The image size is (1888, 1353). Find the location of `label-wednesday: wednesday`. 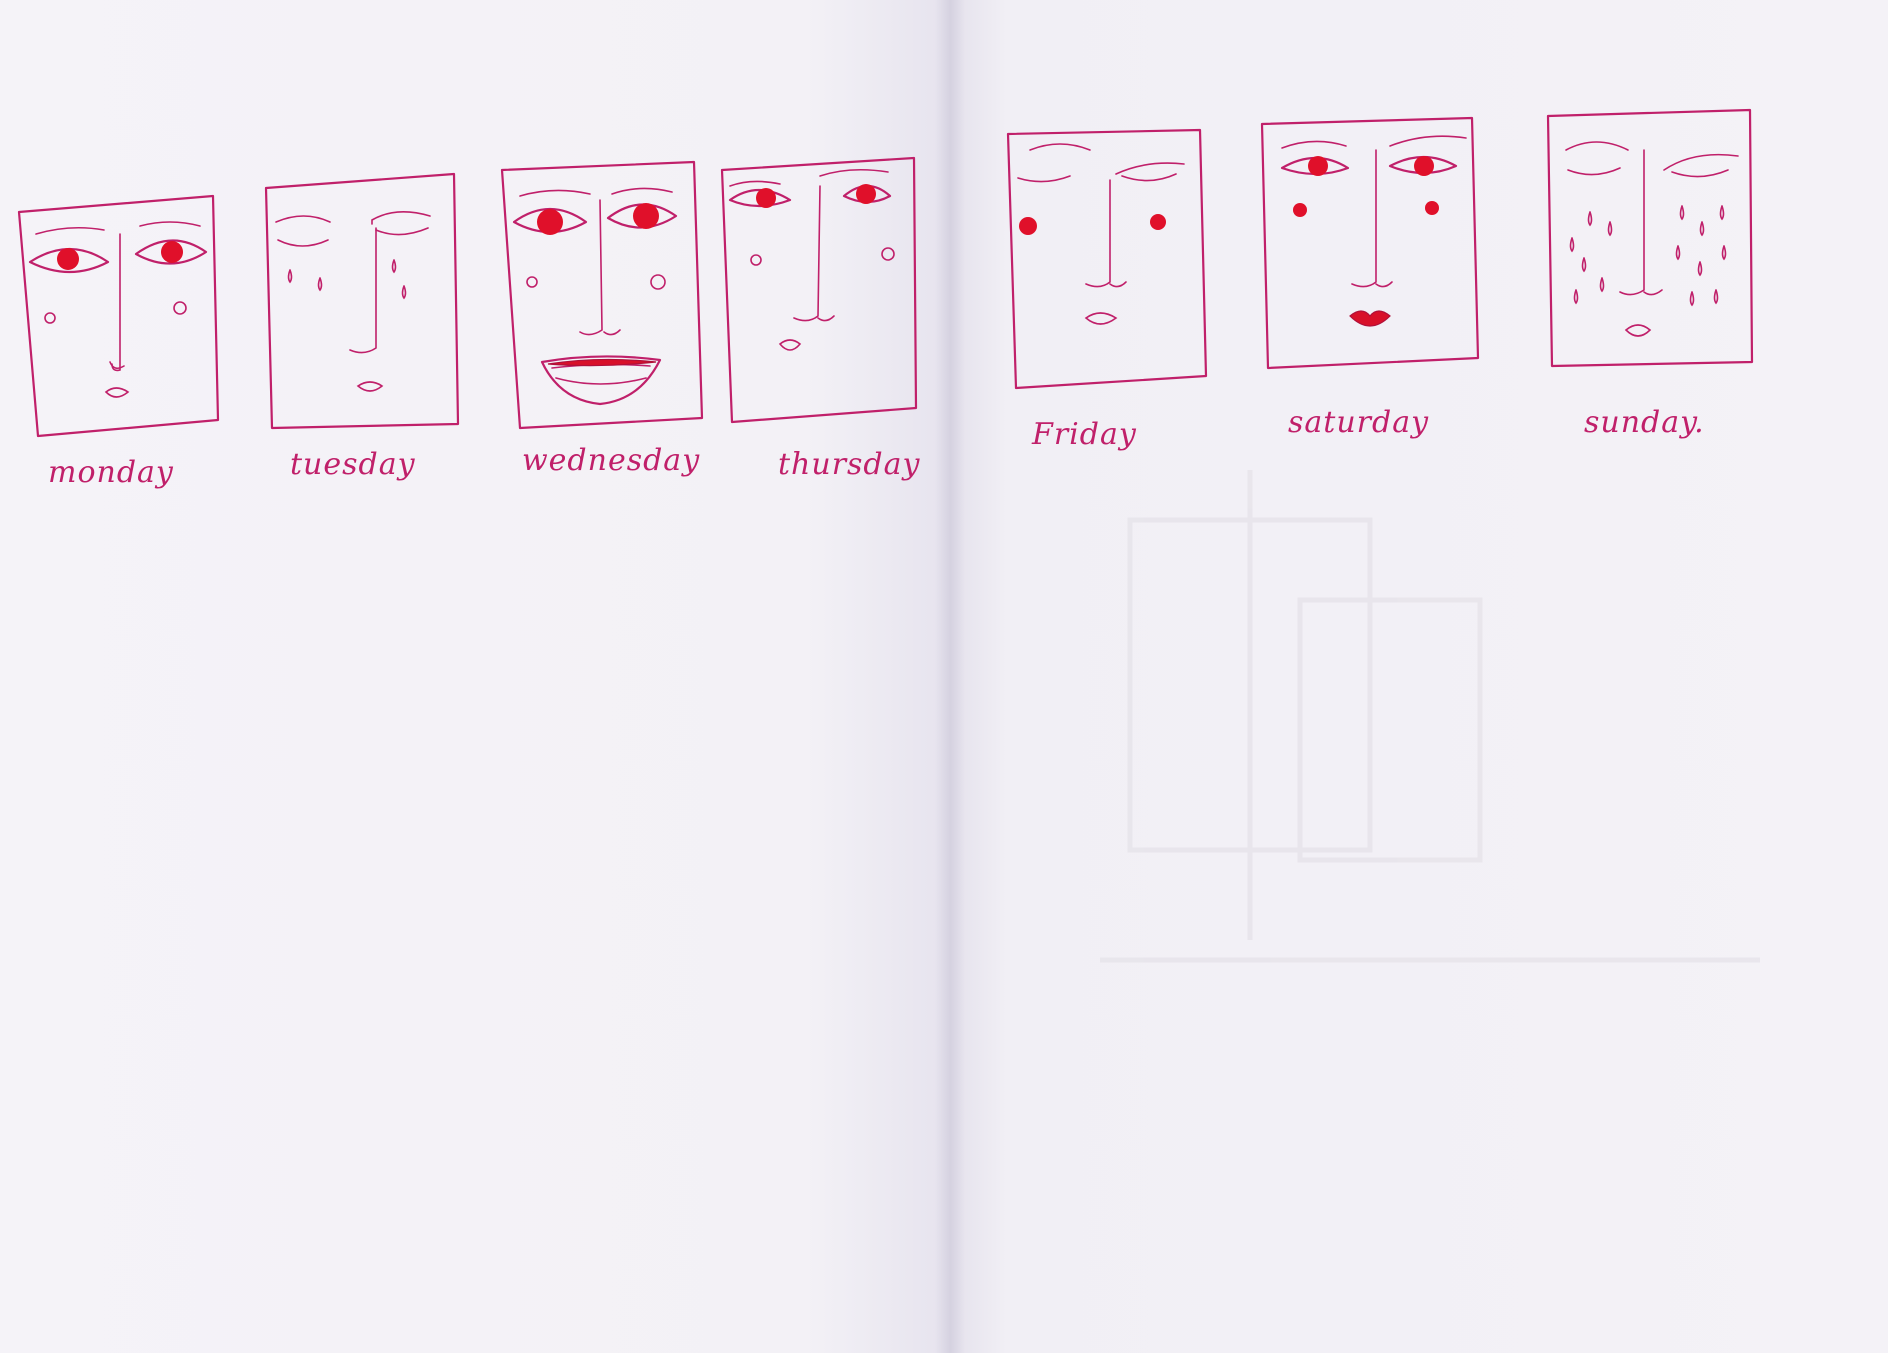

label-wednesday: wednesday is located at coordinates (611, 460).